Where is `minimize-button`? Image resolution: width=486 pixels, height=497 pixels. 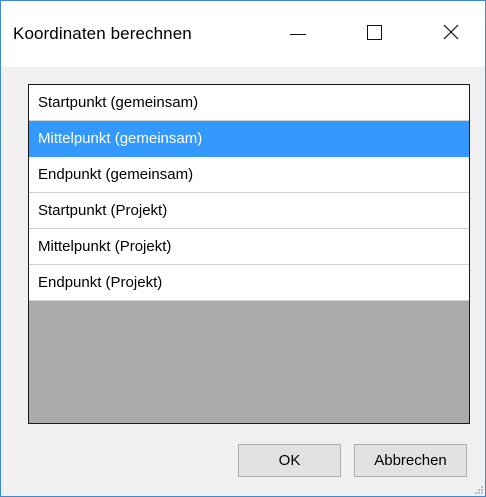
minimize-button is located at coordinates (298, 34).